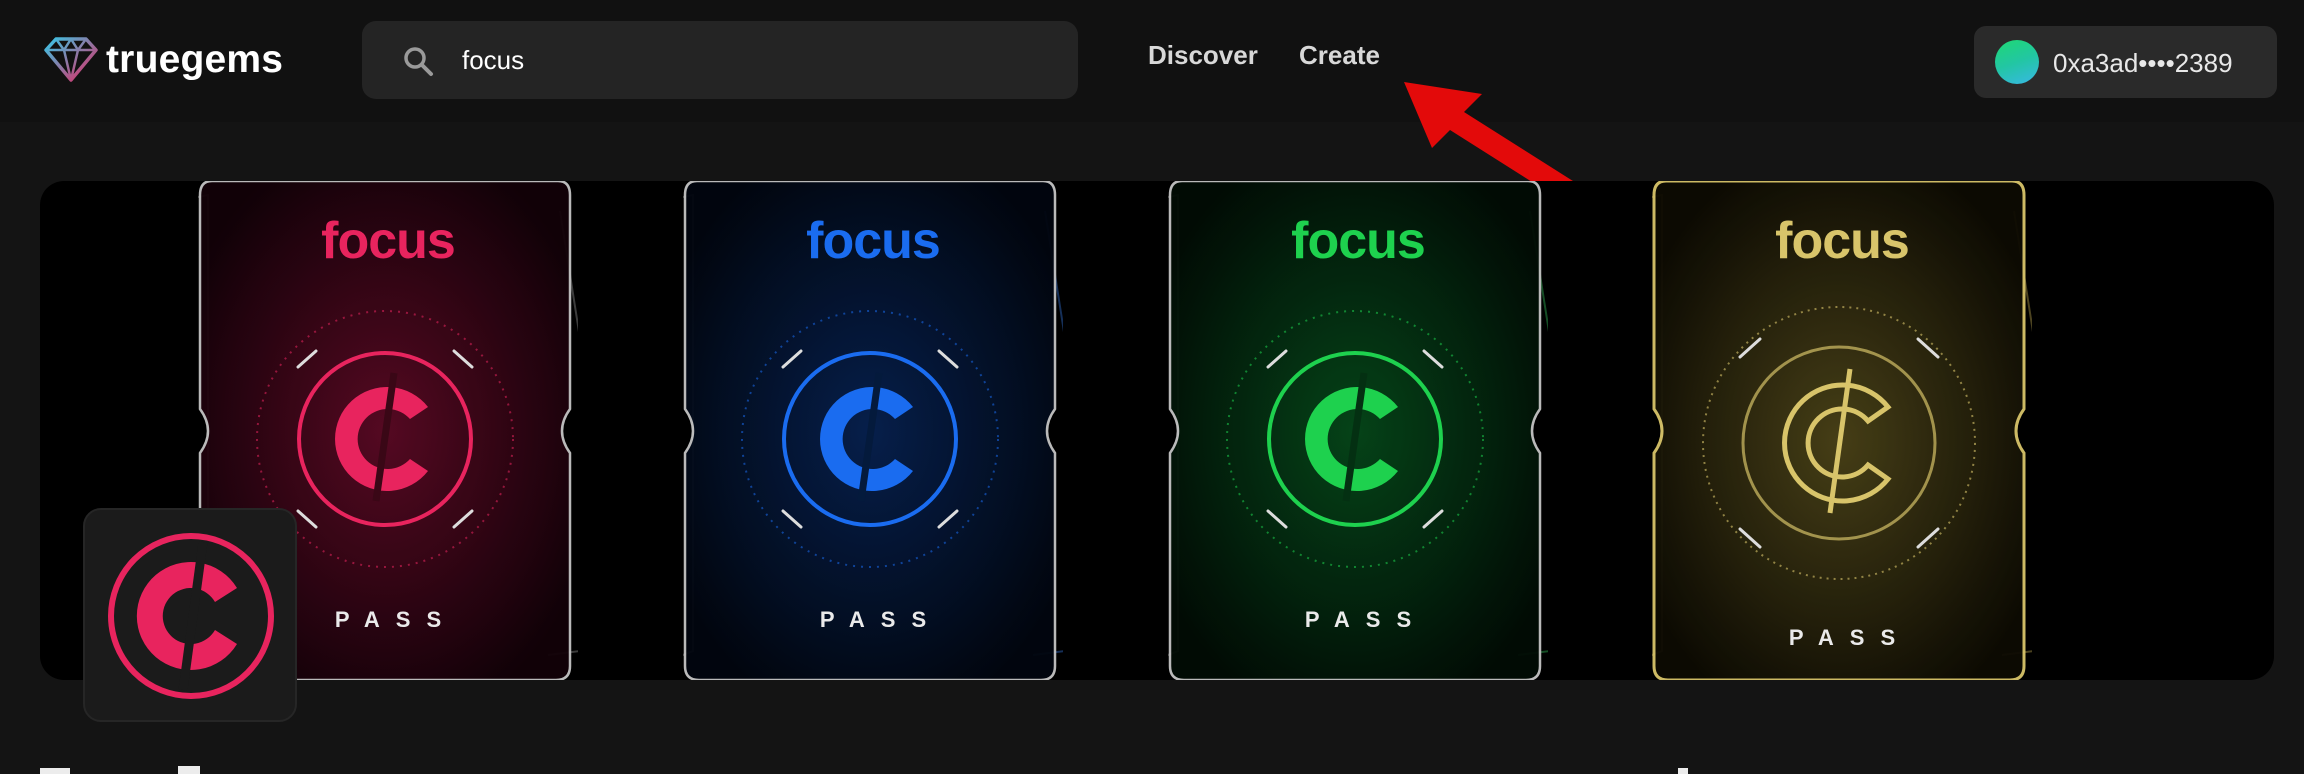  What do you see at coordinates (1203, 55) in the screenshot?
I see `nav-discover-link: Discover` at bounding box center [1203, 55].